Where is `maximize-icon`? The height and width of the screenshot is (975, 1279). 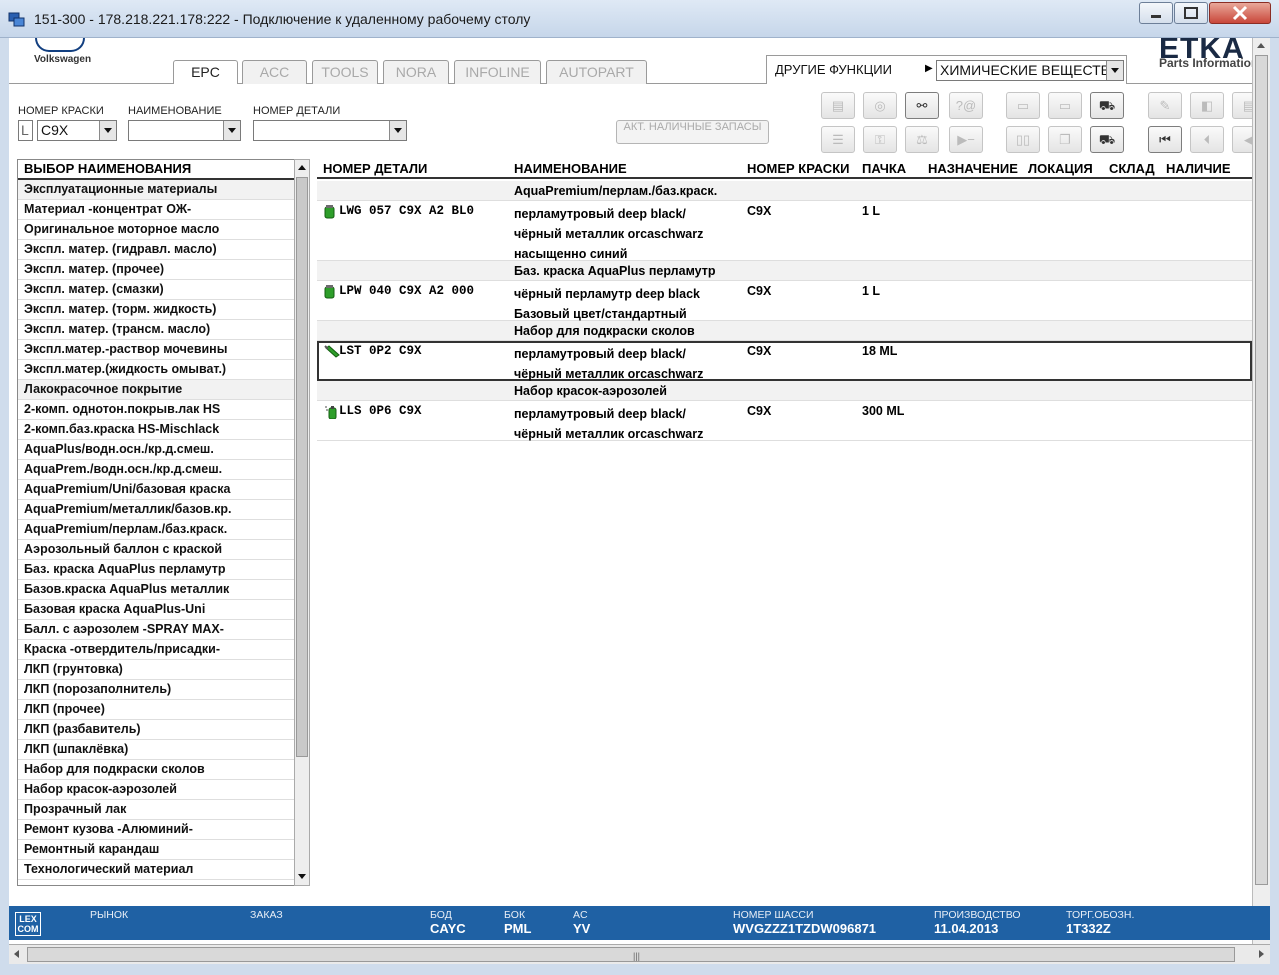
maximize-icon is located at coordinates (1191, 13).